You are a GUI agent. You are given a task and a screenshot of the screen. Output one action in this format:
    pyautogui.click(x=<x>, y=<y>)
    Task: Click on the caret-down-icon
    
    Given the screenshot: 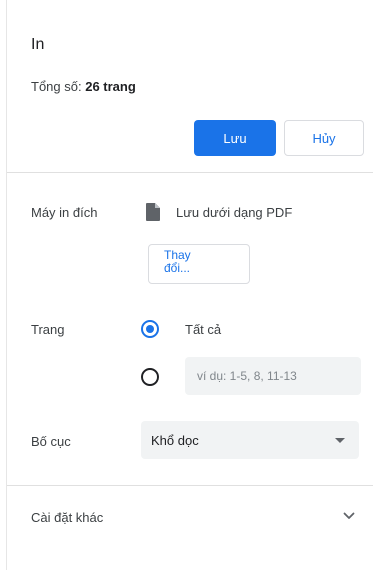 What is the action you would take?
    pyautogui.click(x=340, y=440)
    